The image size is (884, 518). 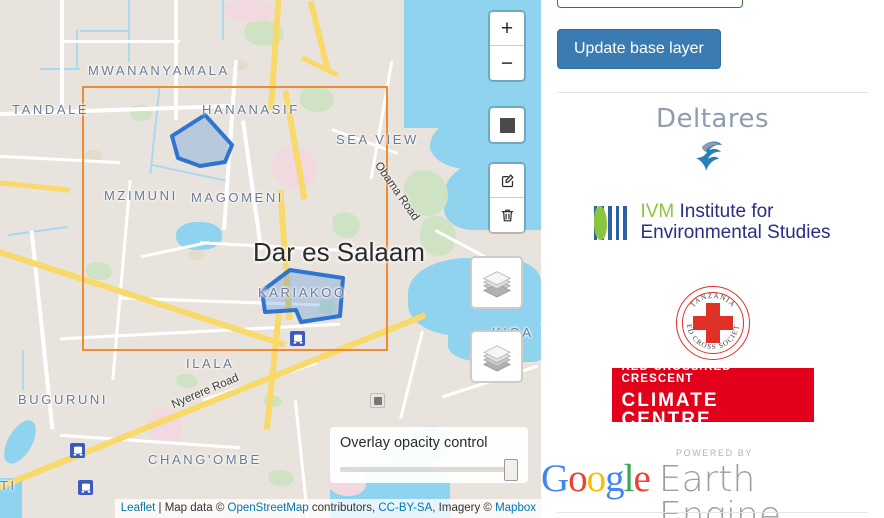 What do you see at coordinates (159, 70) in the screenshot?
I see `place-label: MWANANYAMALA` at bounding box center [159, 70].